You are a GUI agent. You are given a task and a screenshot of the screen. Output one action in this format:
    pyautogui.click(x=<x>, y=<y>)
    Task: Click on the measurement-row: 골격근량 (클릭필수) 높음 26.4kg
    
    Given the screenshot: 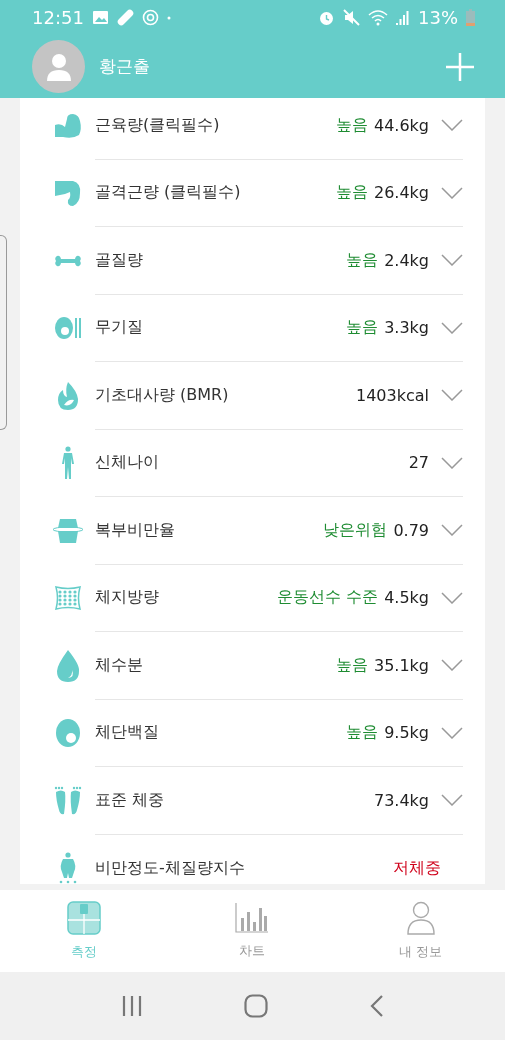 What is the action you would take?
    pyautogui.click(x=253, y=193)
    